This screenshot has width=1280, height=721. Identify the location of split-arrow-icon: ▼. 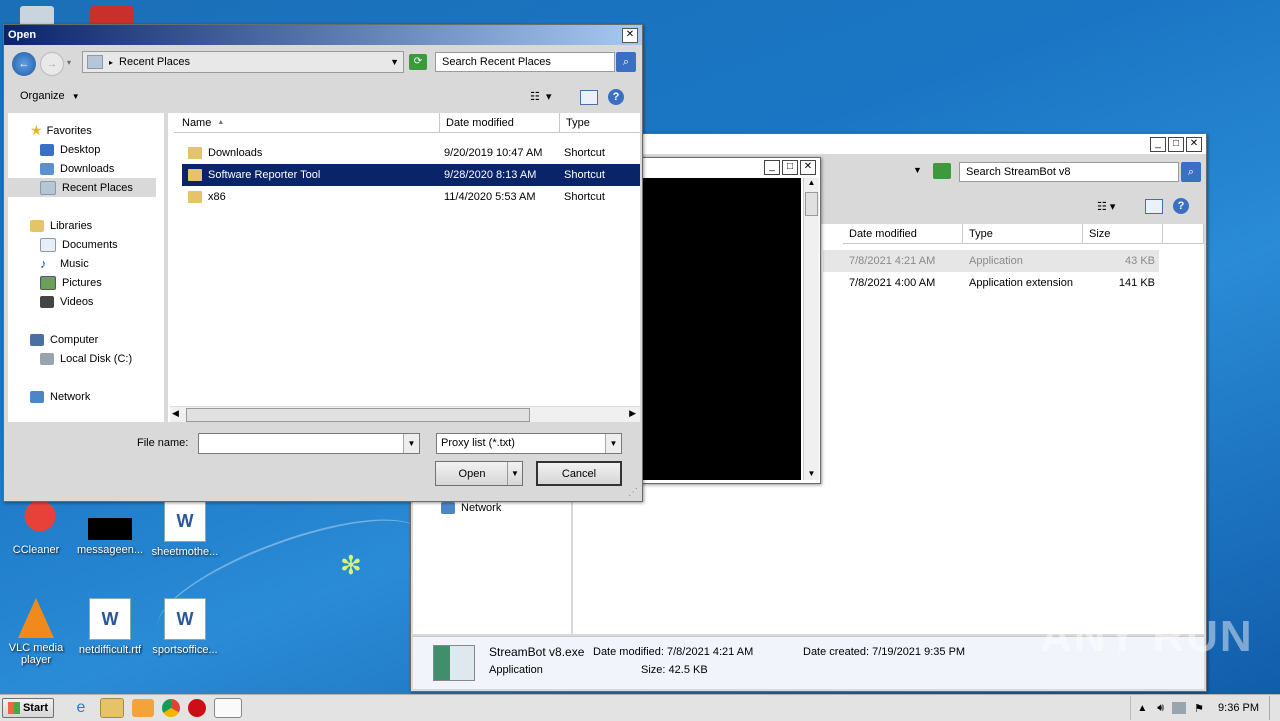
(514, 473).